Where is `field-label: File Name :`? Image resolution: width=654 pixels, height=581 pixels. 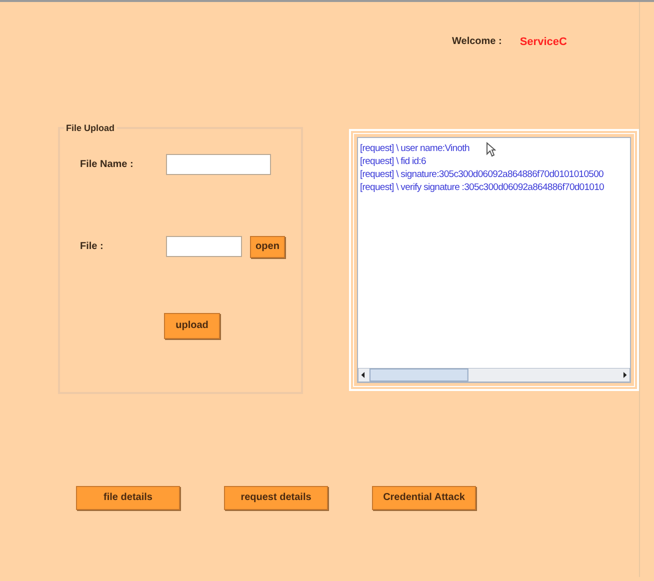 field-label: File Name : is located at coordinates (107, 165).